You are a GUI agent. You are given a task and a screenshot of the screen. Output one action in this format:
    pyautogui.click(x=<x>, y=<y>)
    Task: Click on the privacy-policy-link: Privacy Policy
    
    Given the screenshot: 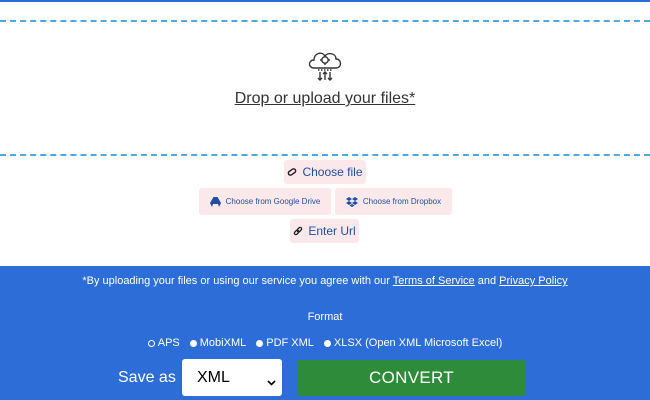 What is the action you would take?
    pyautogui.click(x=533, y=281)
    